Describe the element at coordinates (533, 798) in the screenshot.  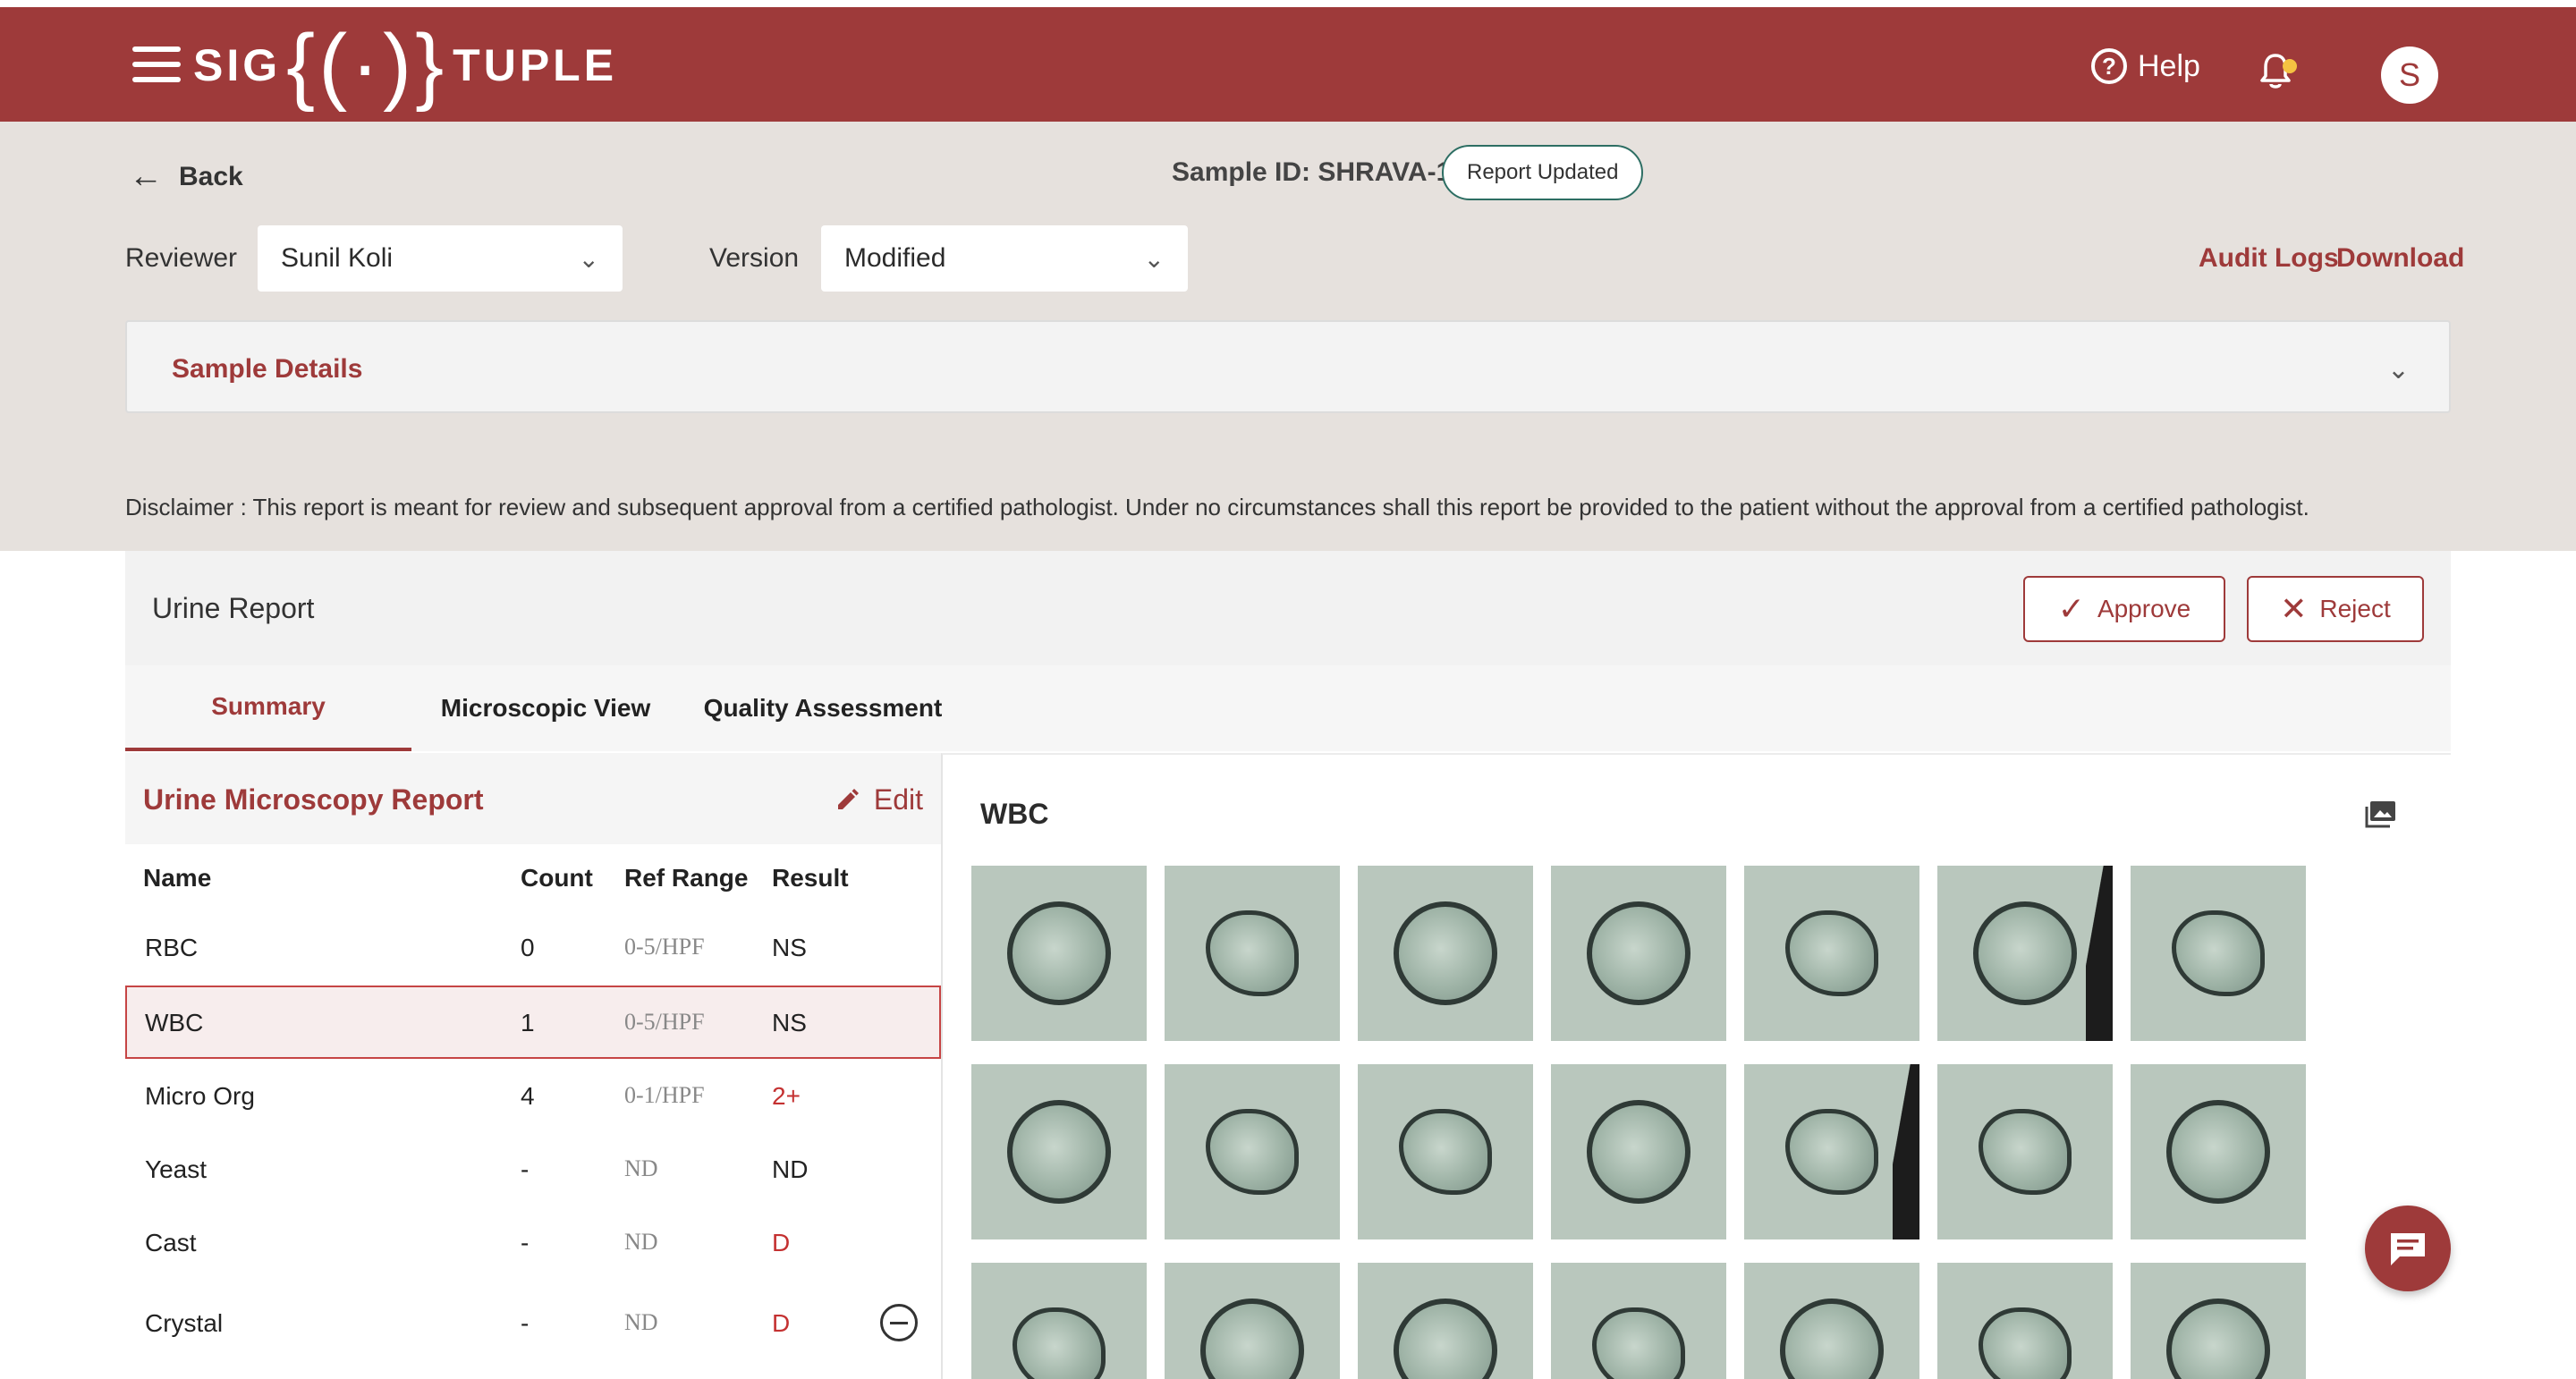
I see `microscopy-report-header: Urine Microscopy Report Edit` at that location.